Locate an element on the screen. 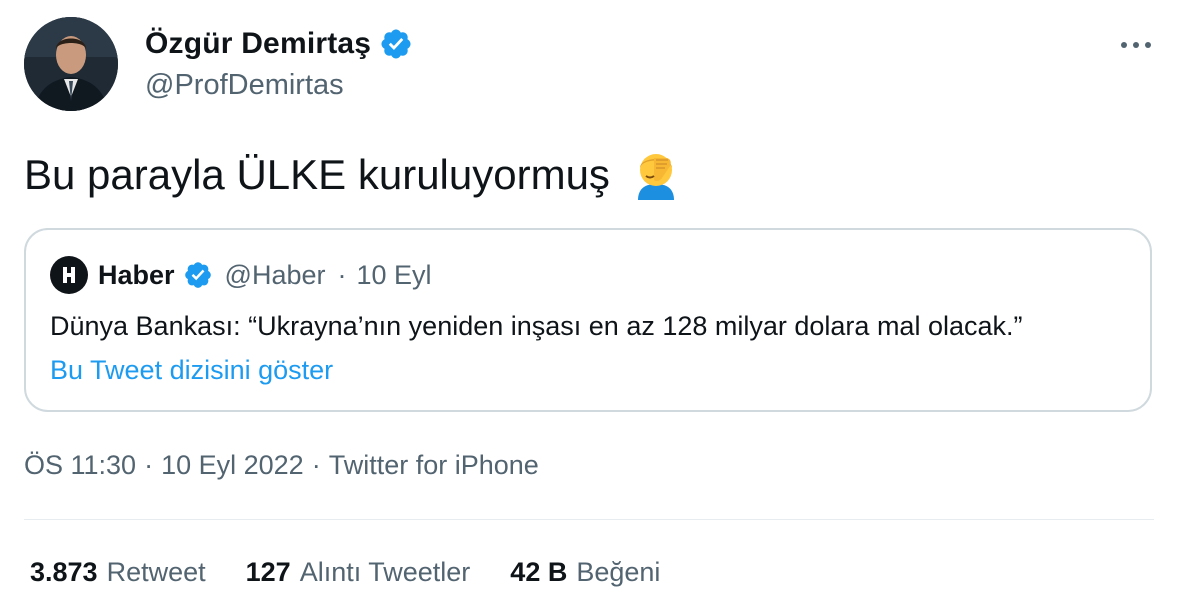  tweet-date: 10 Eyl 2022 is located at coordinates (232, 465).